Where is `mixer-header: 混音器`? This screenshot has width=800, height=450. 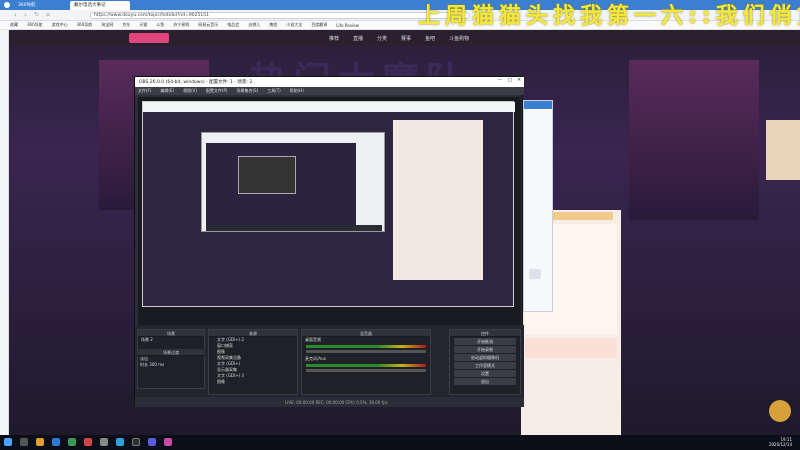
mixer-header: 混音器 is located at coordinates (366, 333).